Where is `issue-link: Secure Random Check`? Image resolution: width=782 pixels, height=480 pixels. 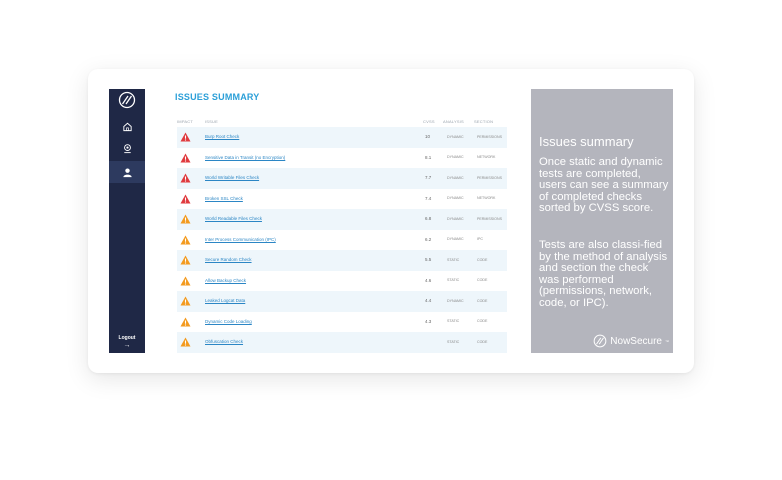 issue-link: Secure Random Check is located at coordinates (228, 259).